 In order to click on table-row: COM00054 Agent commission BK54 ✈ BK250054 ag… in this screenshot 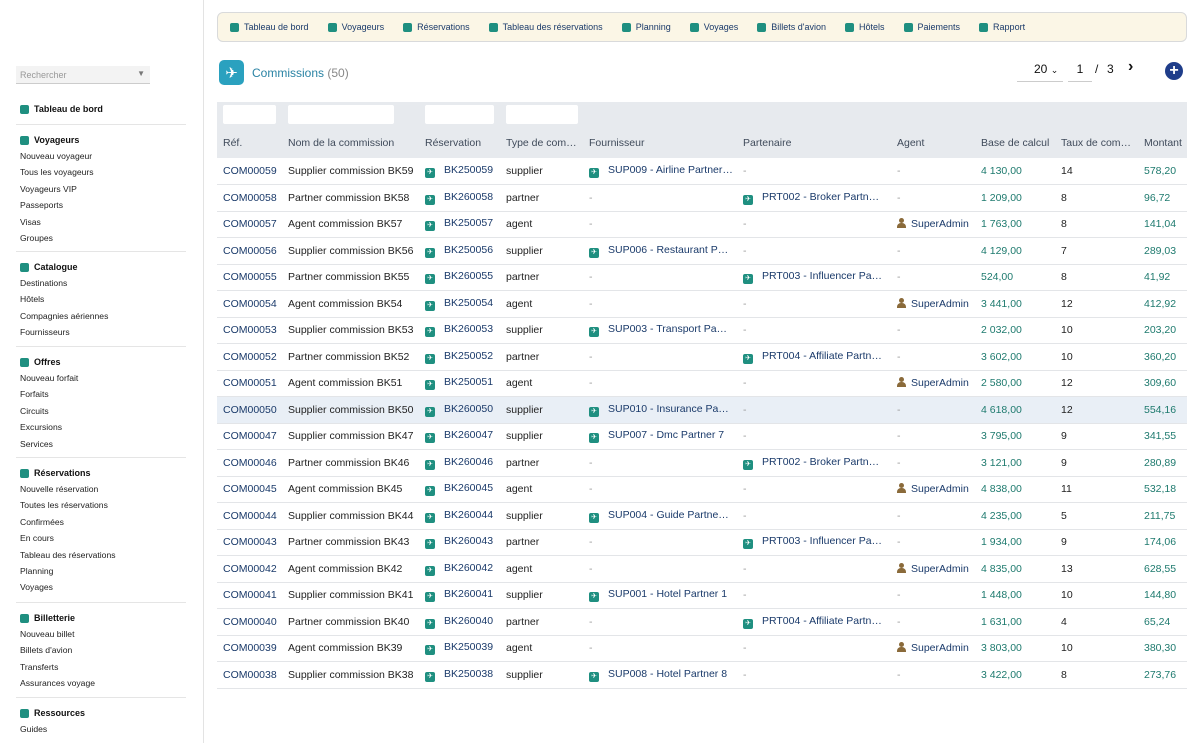, I will do `click(702, 304)`.